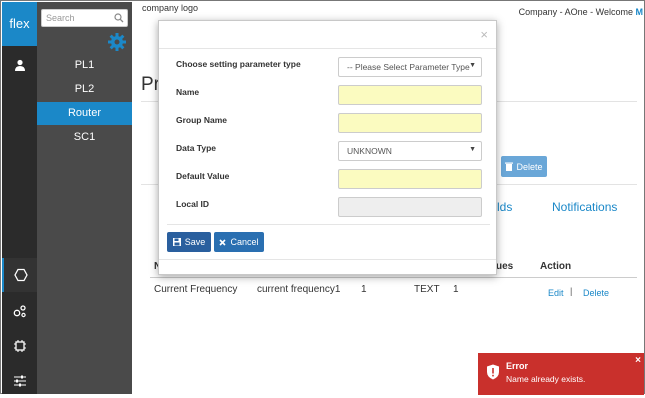  What do you see at coordinates (410, 123) in the screenshot?
I see `group-name-input` at bounding box center [410, 123].